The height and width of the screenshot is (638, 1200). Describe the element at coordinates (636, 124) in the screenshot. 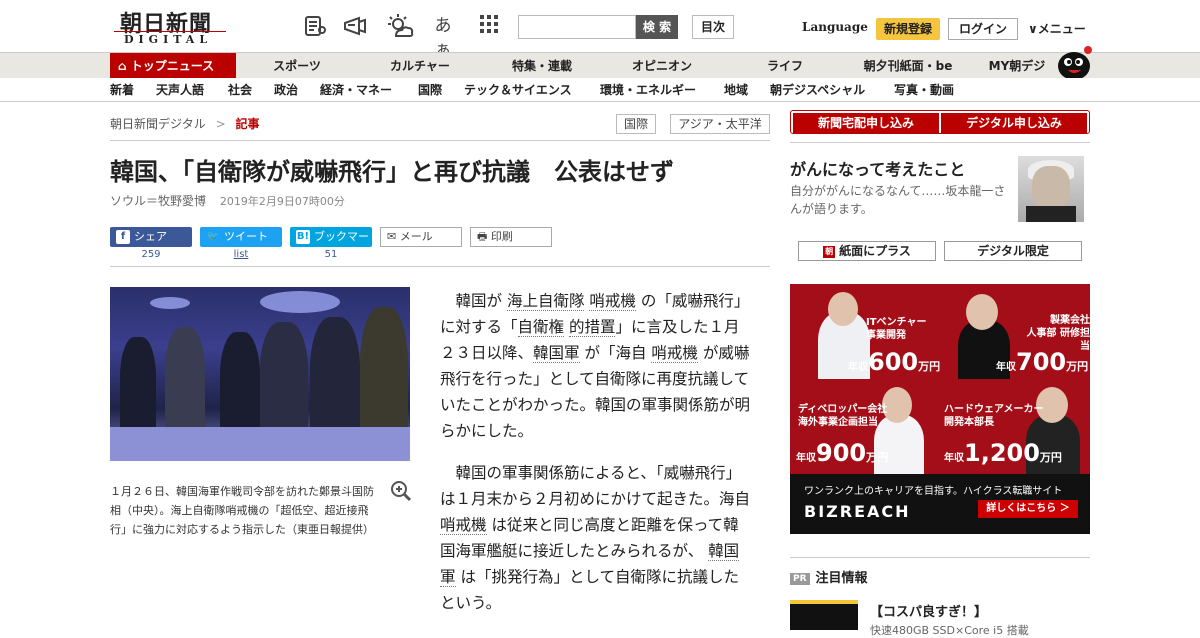

I see `tag-link: 国際` at that location.